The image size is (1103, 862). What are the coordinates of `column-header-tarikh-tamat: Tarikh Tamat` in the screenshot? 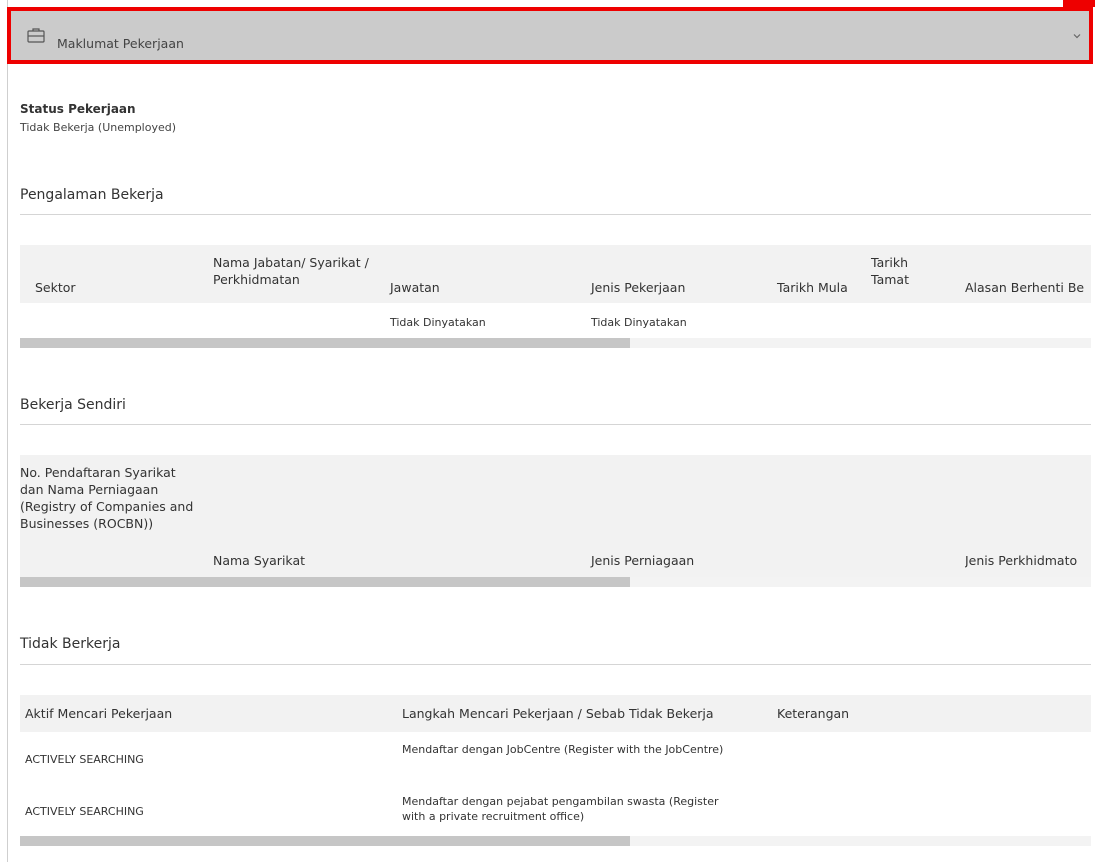 It's located at (890, 271).